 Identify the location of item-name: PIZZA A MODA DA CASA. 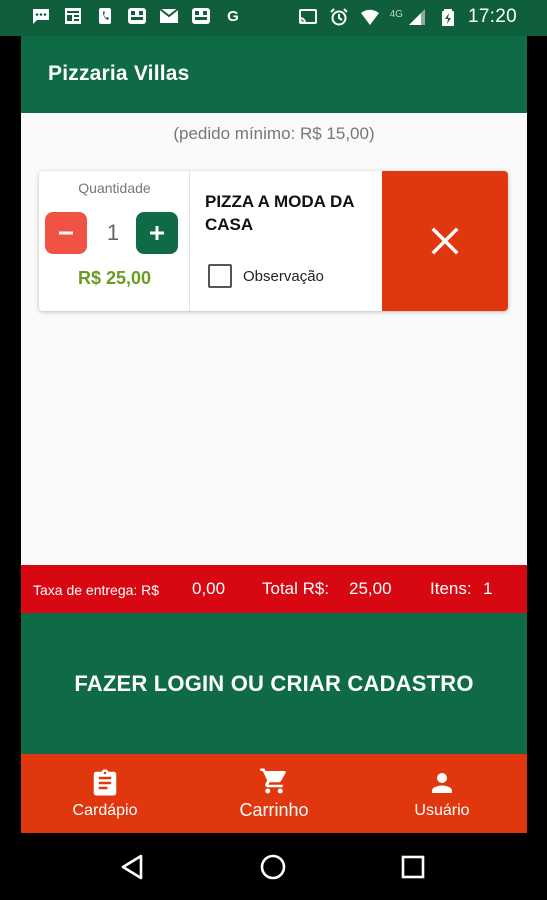
(279, 213).